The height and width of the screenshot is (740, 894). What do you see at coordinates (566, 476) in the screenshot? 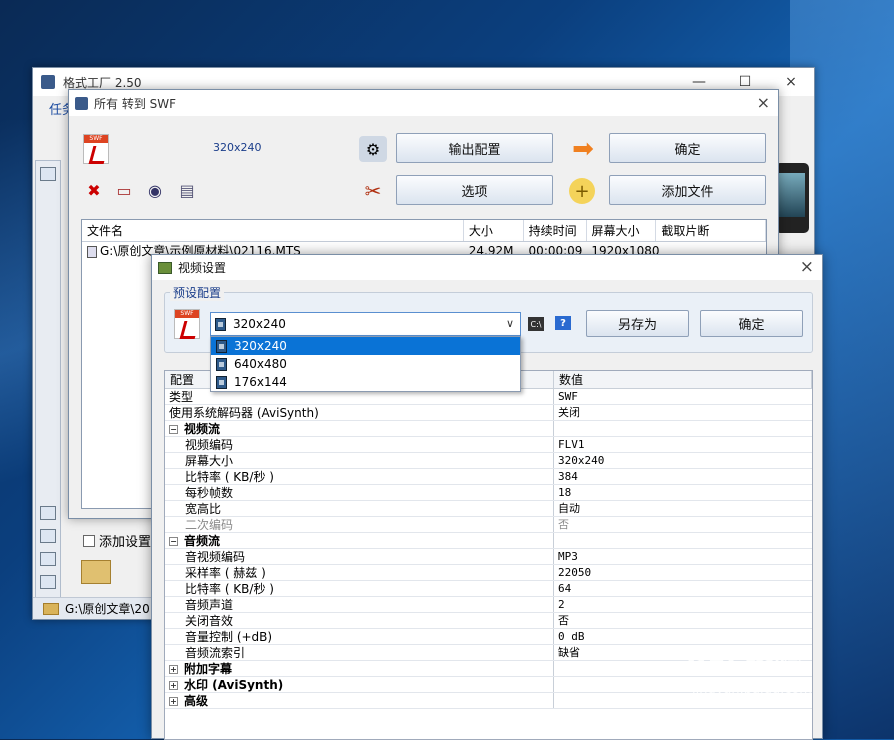
I see `property-value: 384` at bounding box center [566, 476].